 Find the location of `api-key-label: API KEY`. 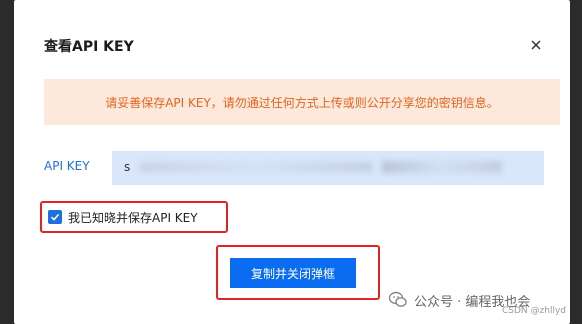

api-key-label: API KEY is located at coordinates (67, 166).